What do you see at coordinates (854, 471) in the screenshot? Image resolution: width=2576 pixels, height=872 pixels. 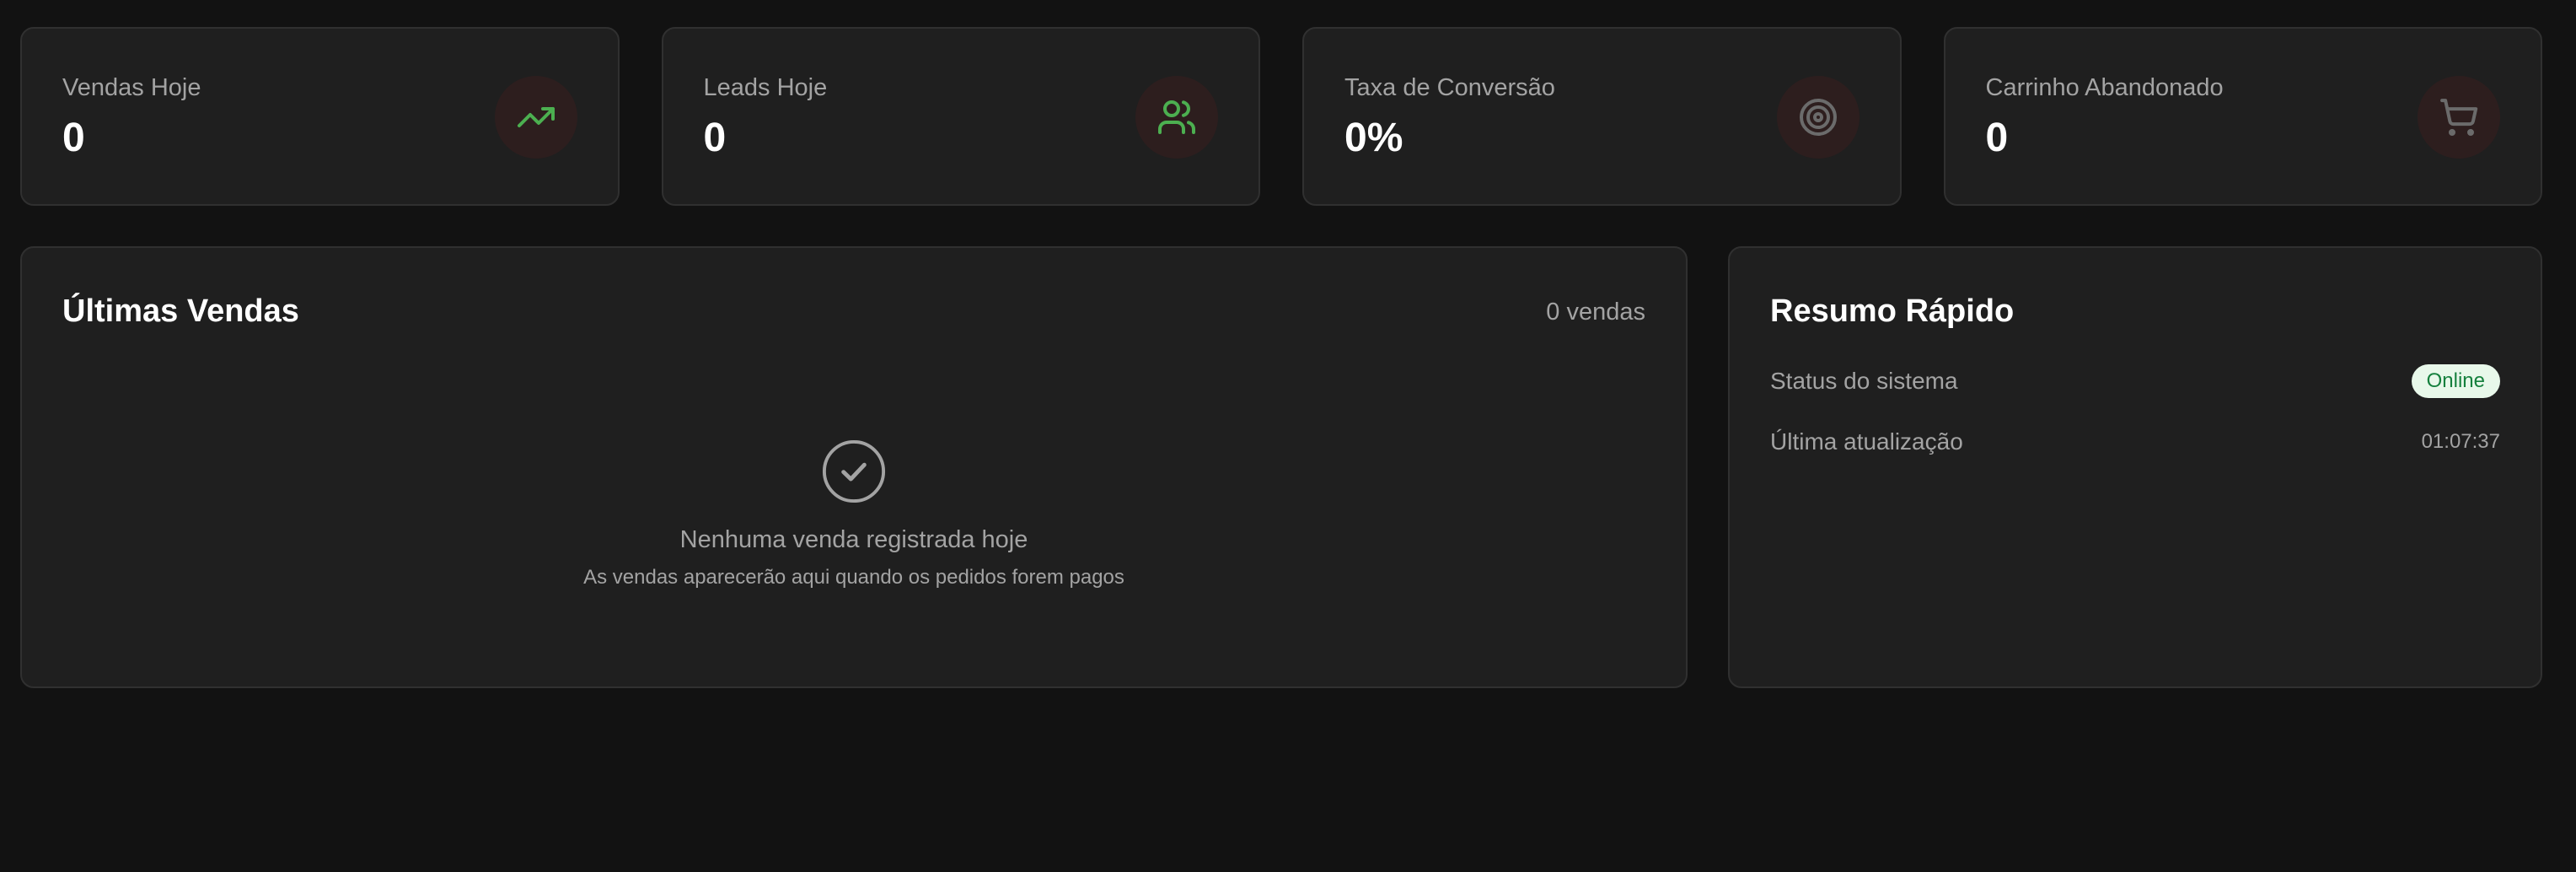 I see `check-circle-icon` at bounding box center [854, 471].